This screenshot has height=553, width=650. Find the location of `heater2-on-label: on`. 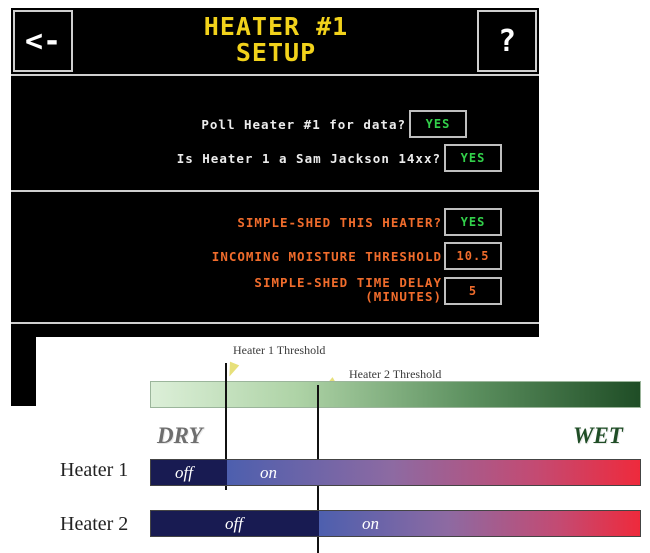

heater2-on-label: on is located at coordinates (370, 523).